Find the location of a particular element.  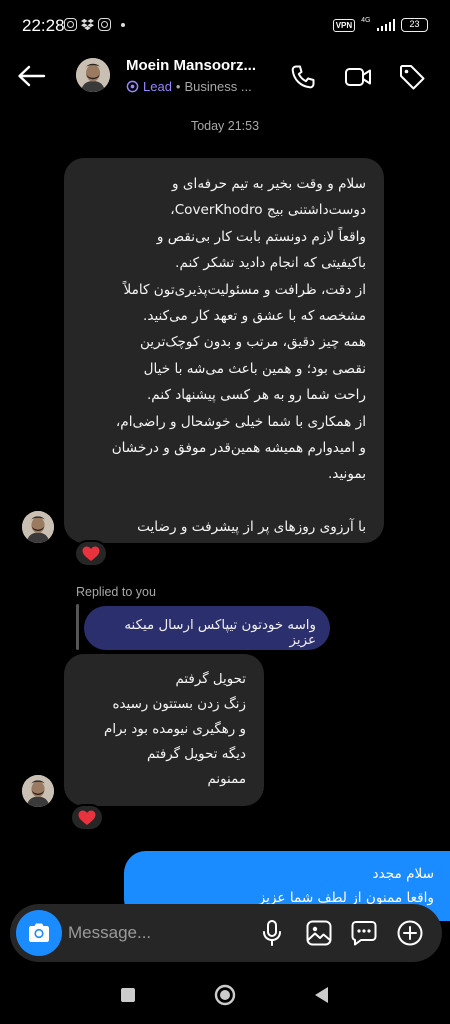

video-camera-icon is located at coordinates (358, 77).